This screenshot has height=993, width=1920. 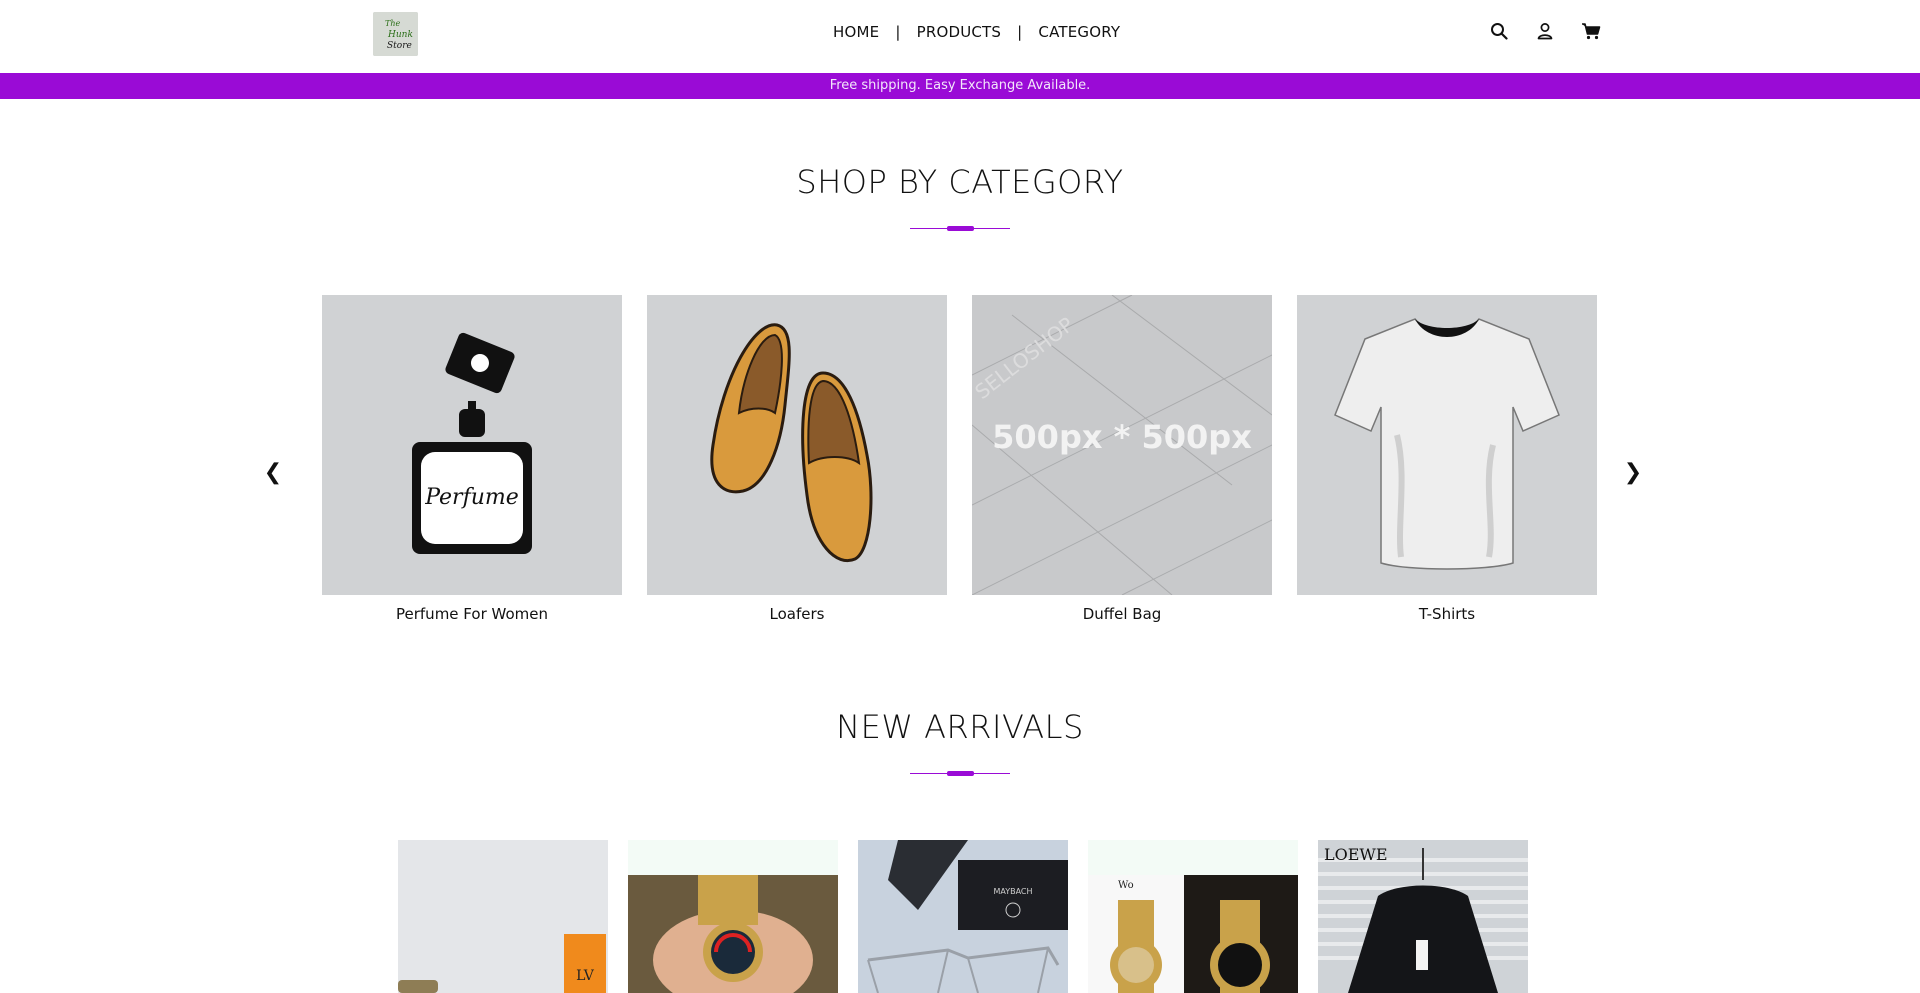 What do you see at coordinates (1447, 614) in the screenshot?
I see `category-label: T-Shirts` at bounding box center [1447, 614].